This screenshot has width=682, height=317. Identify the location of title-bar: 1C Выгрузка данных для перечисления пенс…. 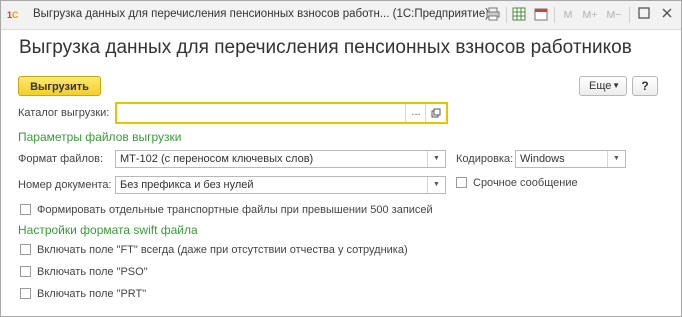
(341, 15).